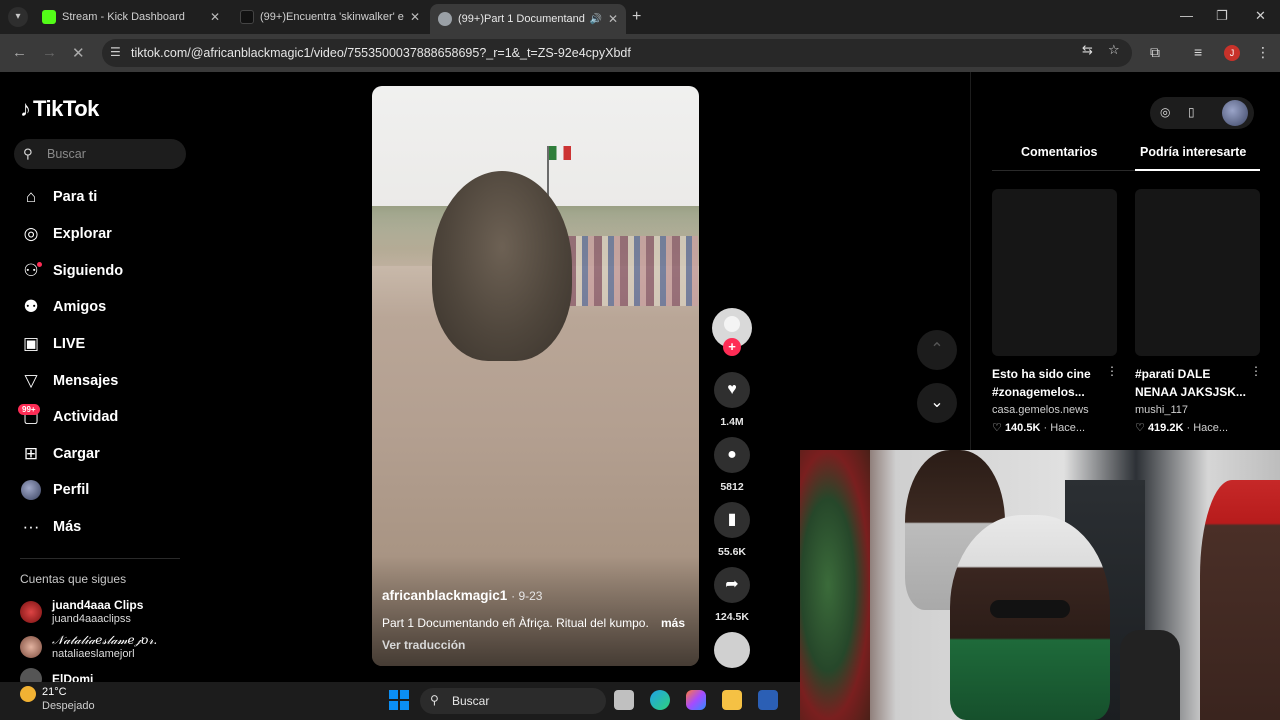 The width and height of the screenshot is (1280, 720). What do you see at coordinates (330, 17) in the screenshot?
I see `tab-tiktok-search: (99+)Encuentra 'skinwalker' en ✕` at bounding box center [330, 17].